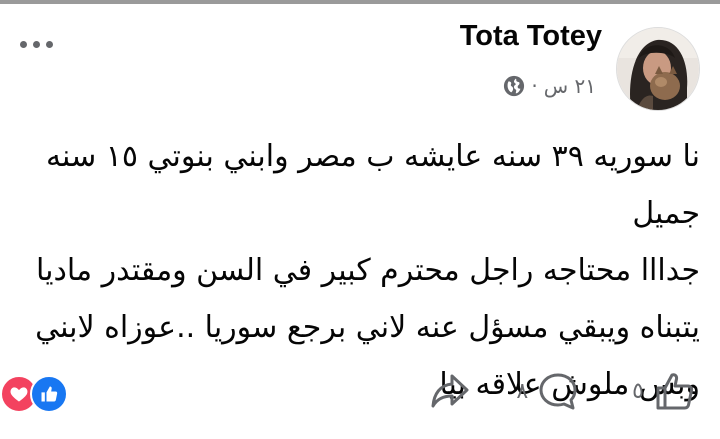  I want to click on thumbs-up-icon, so click(675, 391).